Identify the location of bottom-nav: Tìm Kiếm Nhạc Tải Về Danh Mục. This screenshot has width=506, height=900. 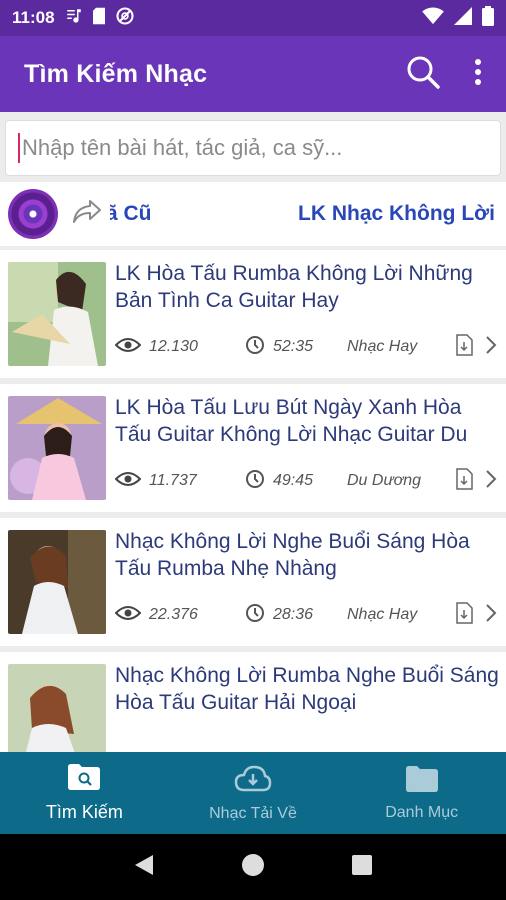
(253, 793).